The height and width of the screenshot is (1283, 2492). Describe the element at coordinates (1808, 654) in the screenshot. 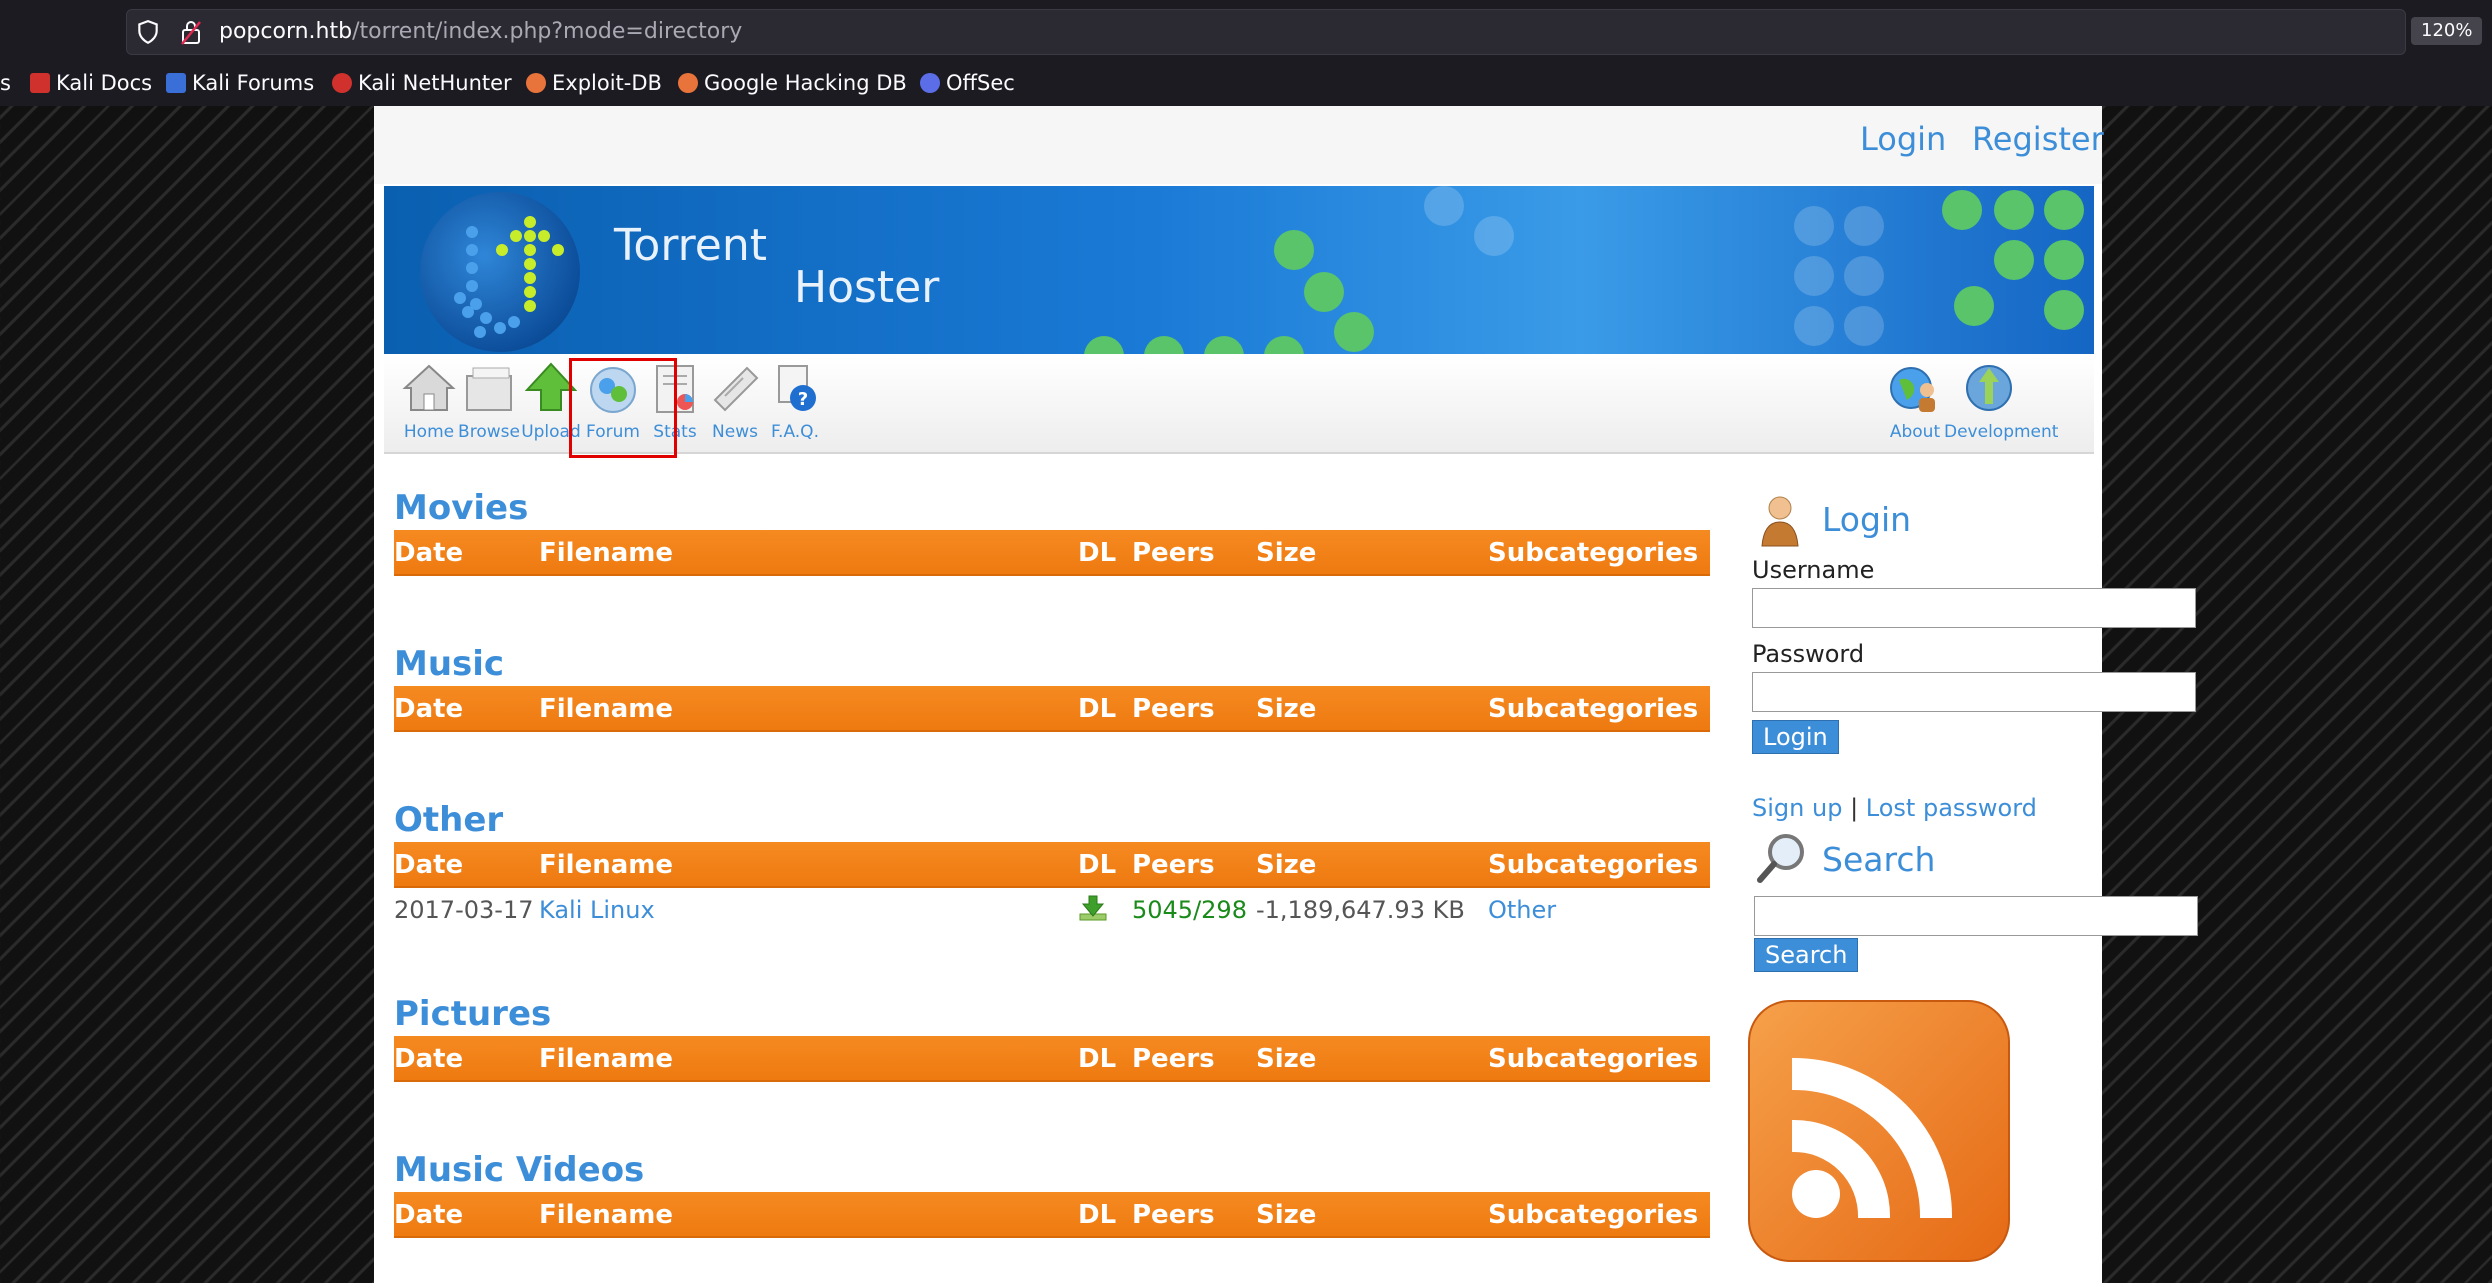

I see `password-label: Password` at that location.